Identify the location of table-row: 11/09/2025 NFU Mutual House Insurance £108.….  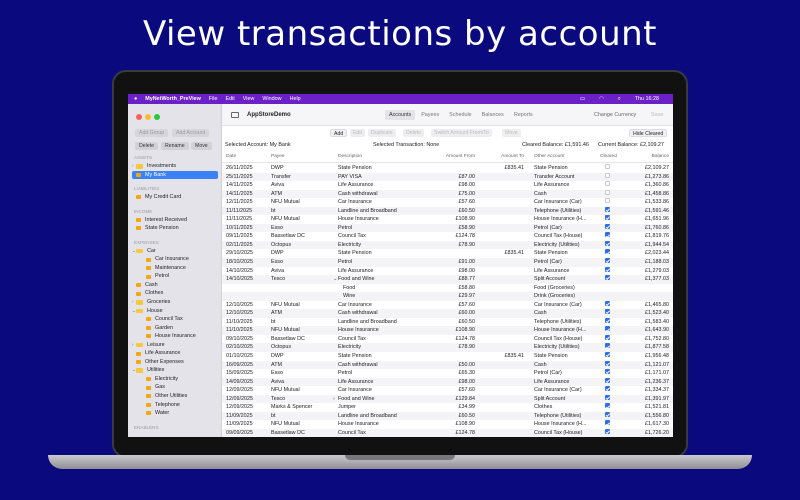
(447, 424).